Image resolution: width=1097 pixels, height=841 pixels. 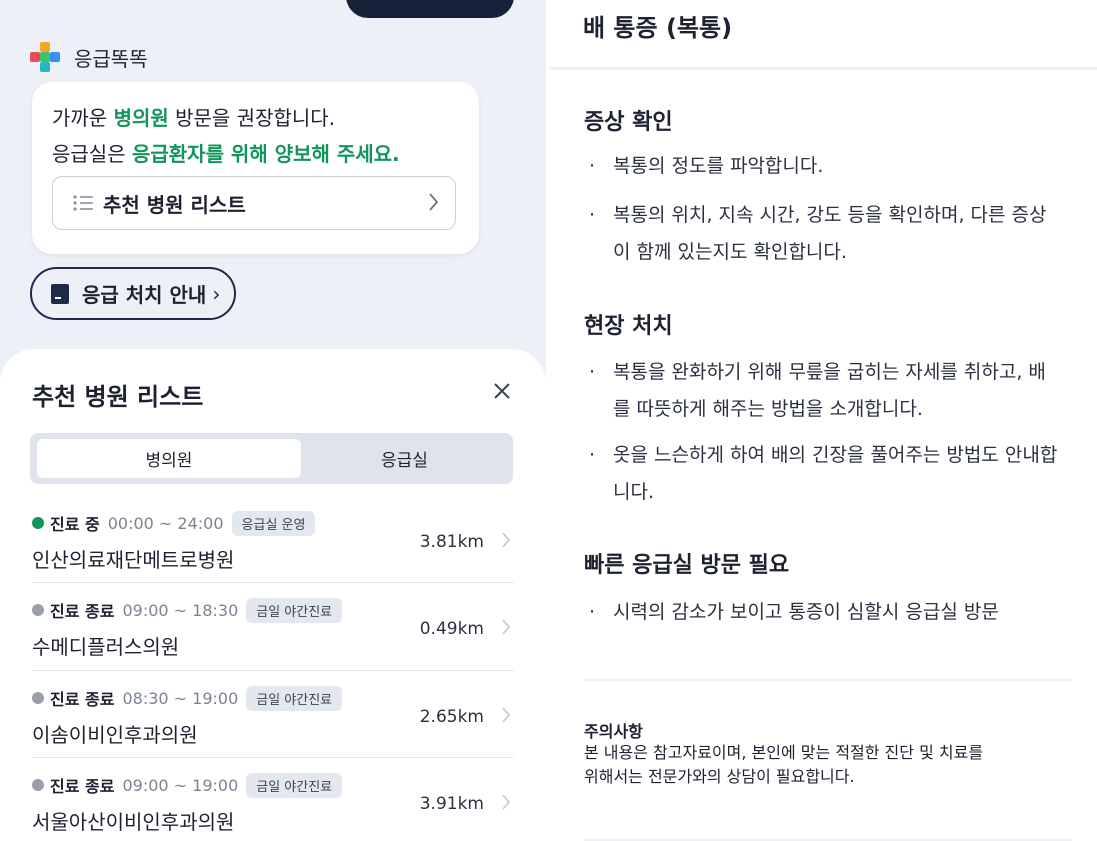 I want to click on hospital-distance: 2.65km, so click(x=451, y=717).